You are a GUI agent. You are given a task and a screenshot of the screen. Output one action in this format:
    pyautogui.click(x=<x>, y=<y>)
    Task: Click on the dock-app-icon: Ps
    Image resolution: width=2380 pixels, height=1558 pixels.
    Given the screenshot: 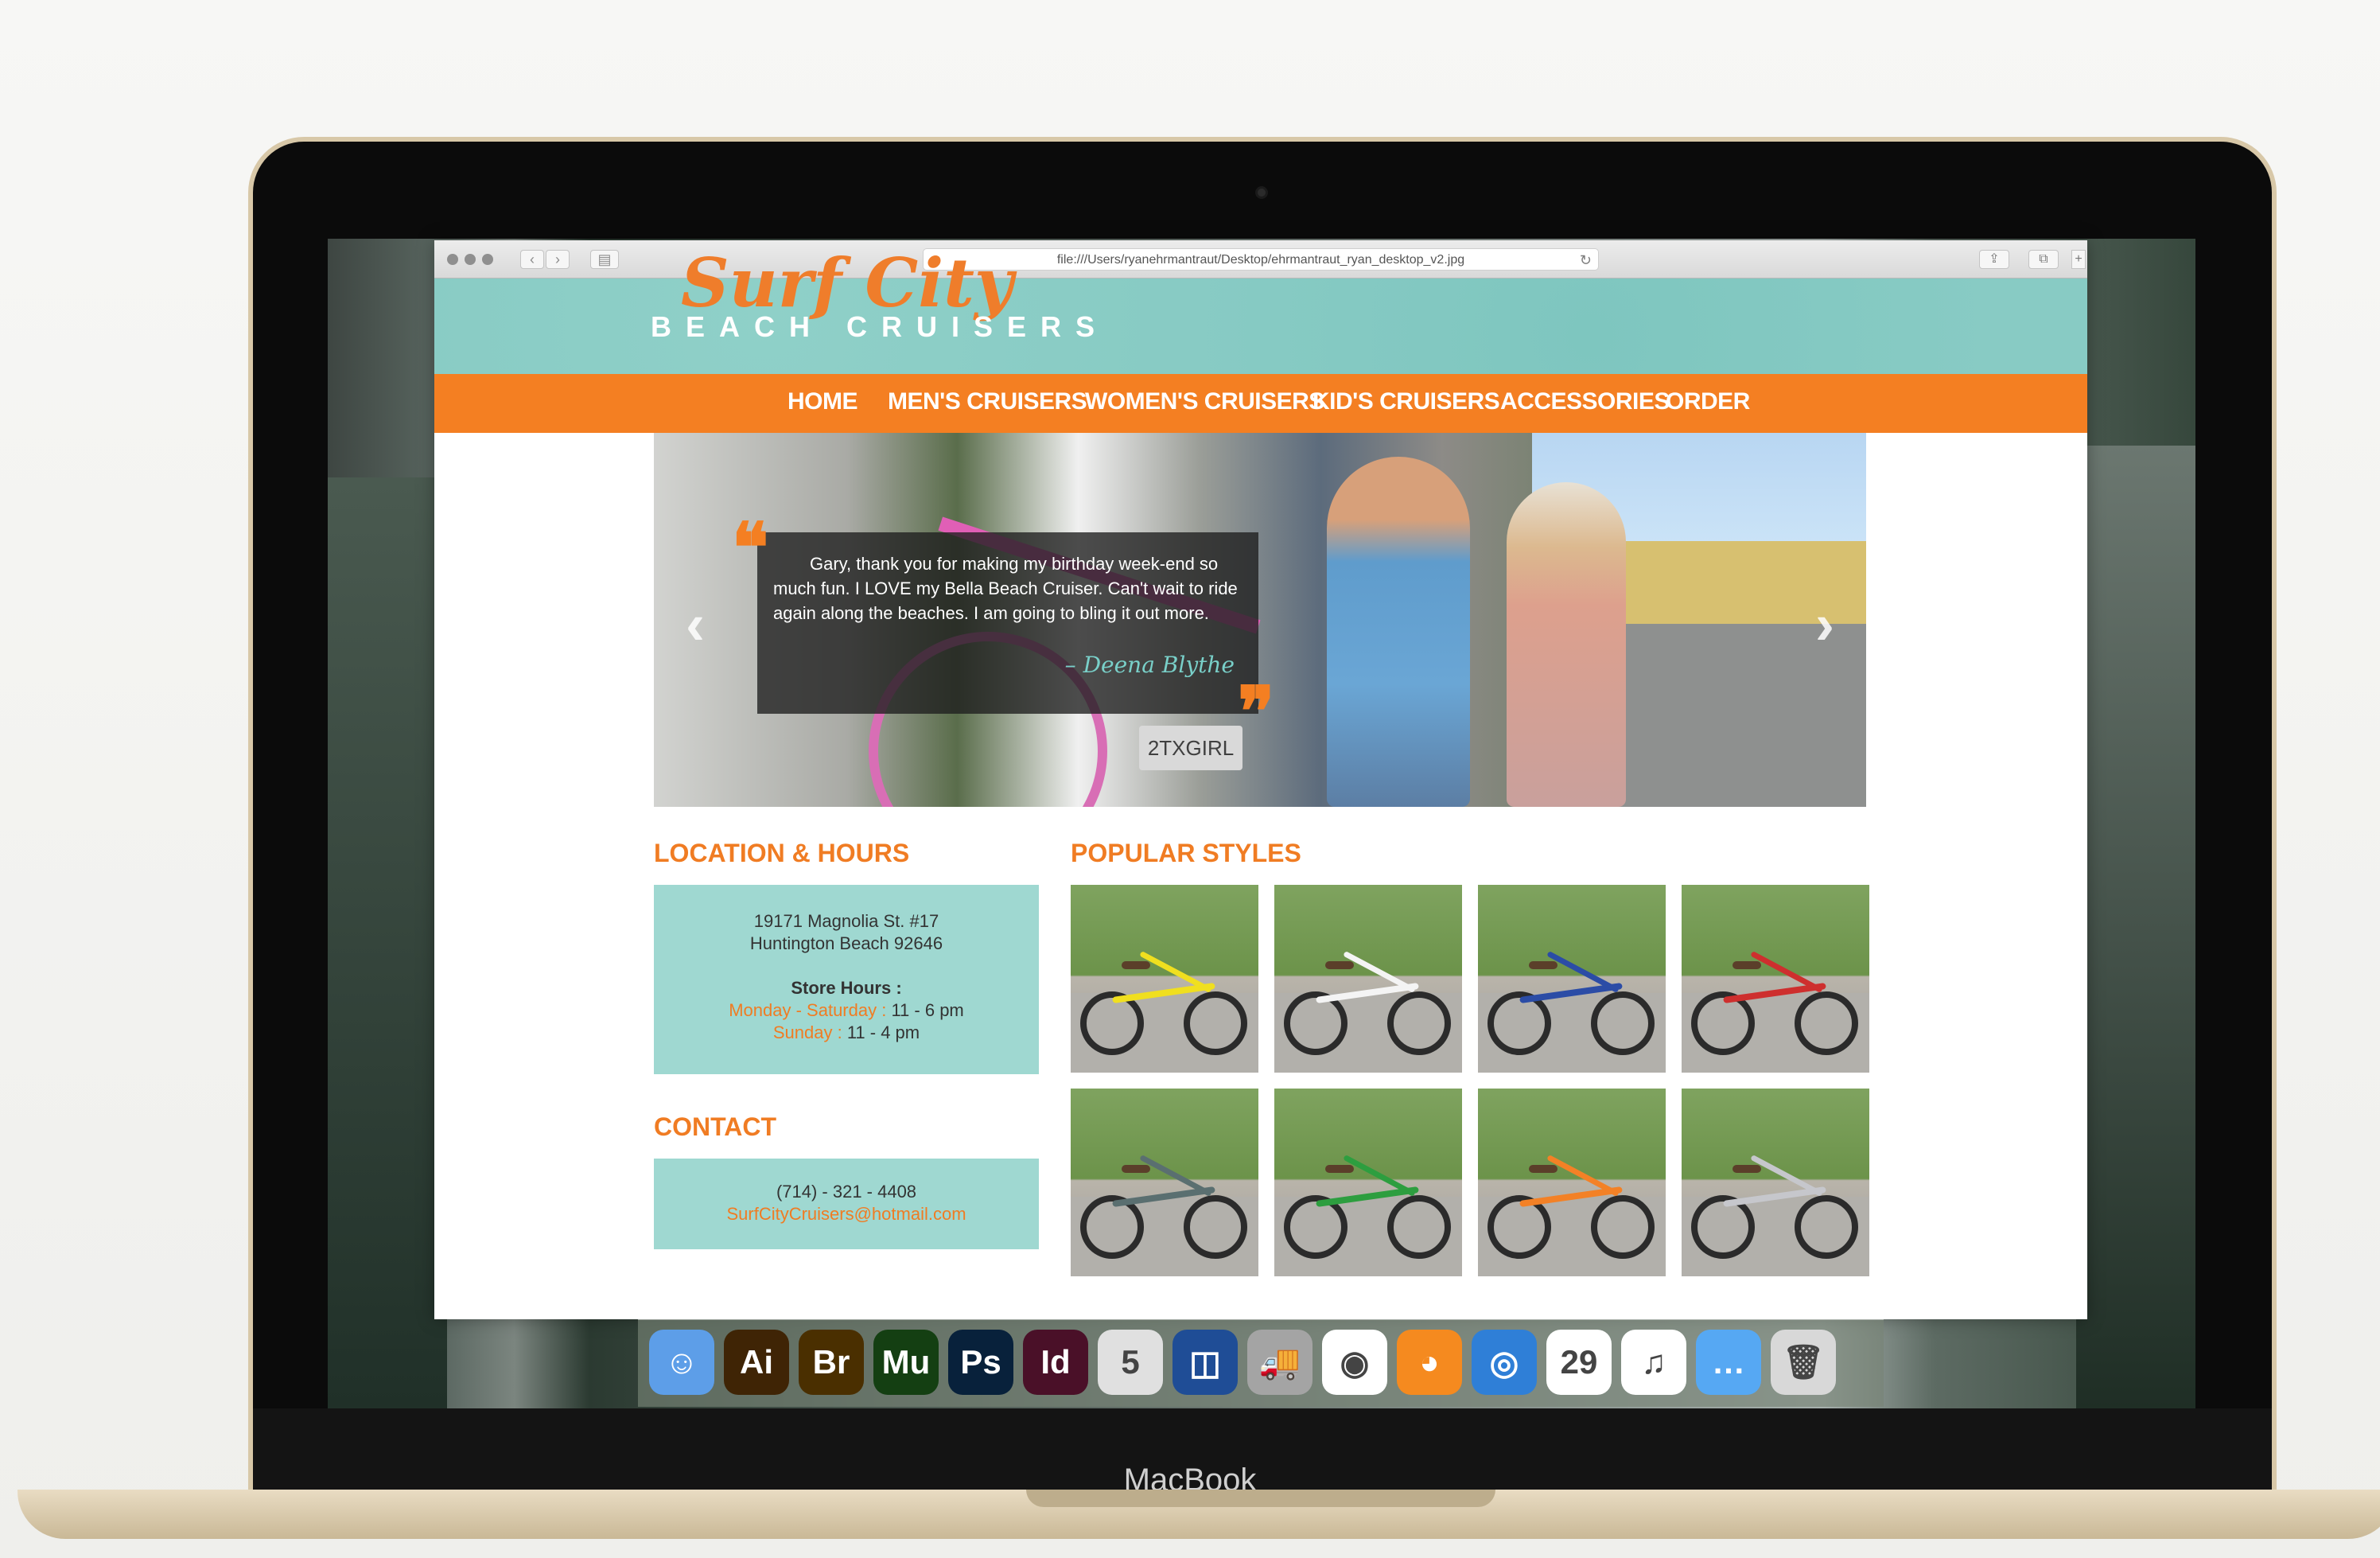 What is the action you would take?
    pyautogui.click(x=980, y=1362)
    